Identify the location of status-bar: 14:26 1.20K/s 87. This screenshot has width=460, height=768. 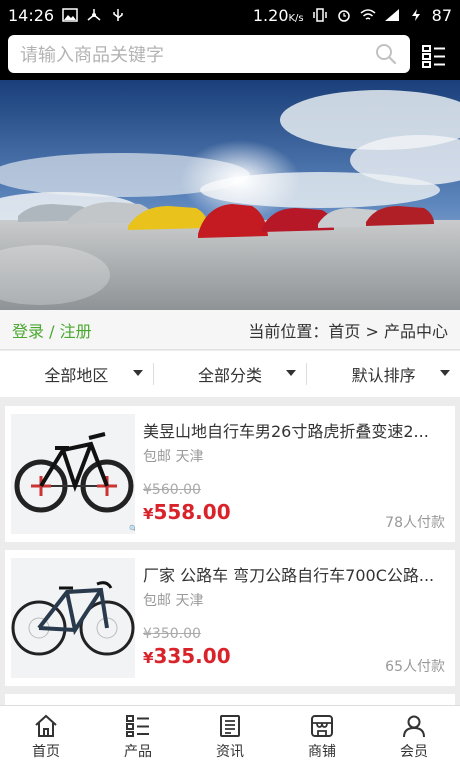
(230, 15).